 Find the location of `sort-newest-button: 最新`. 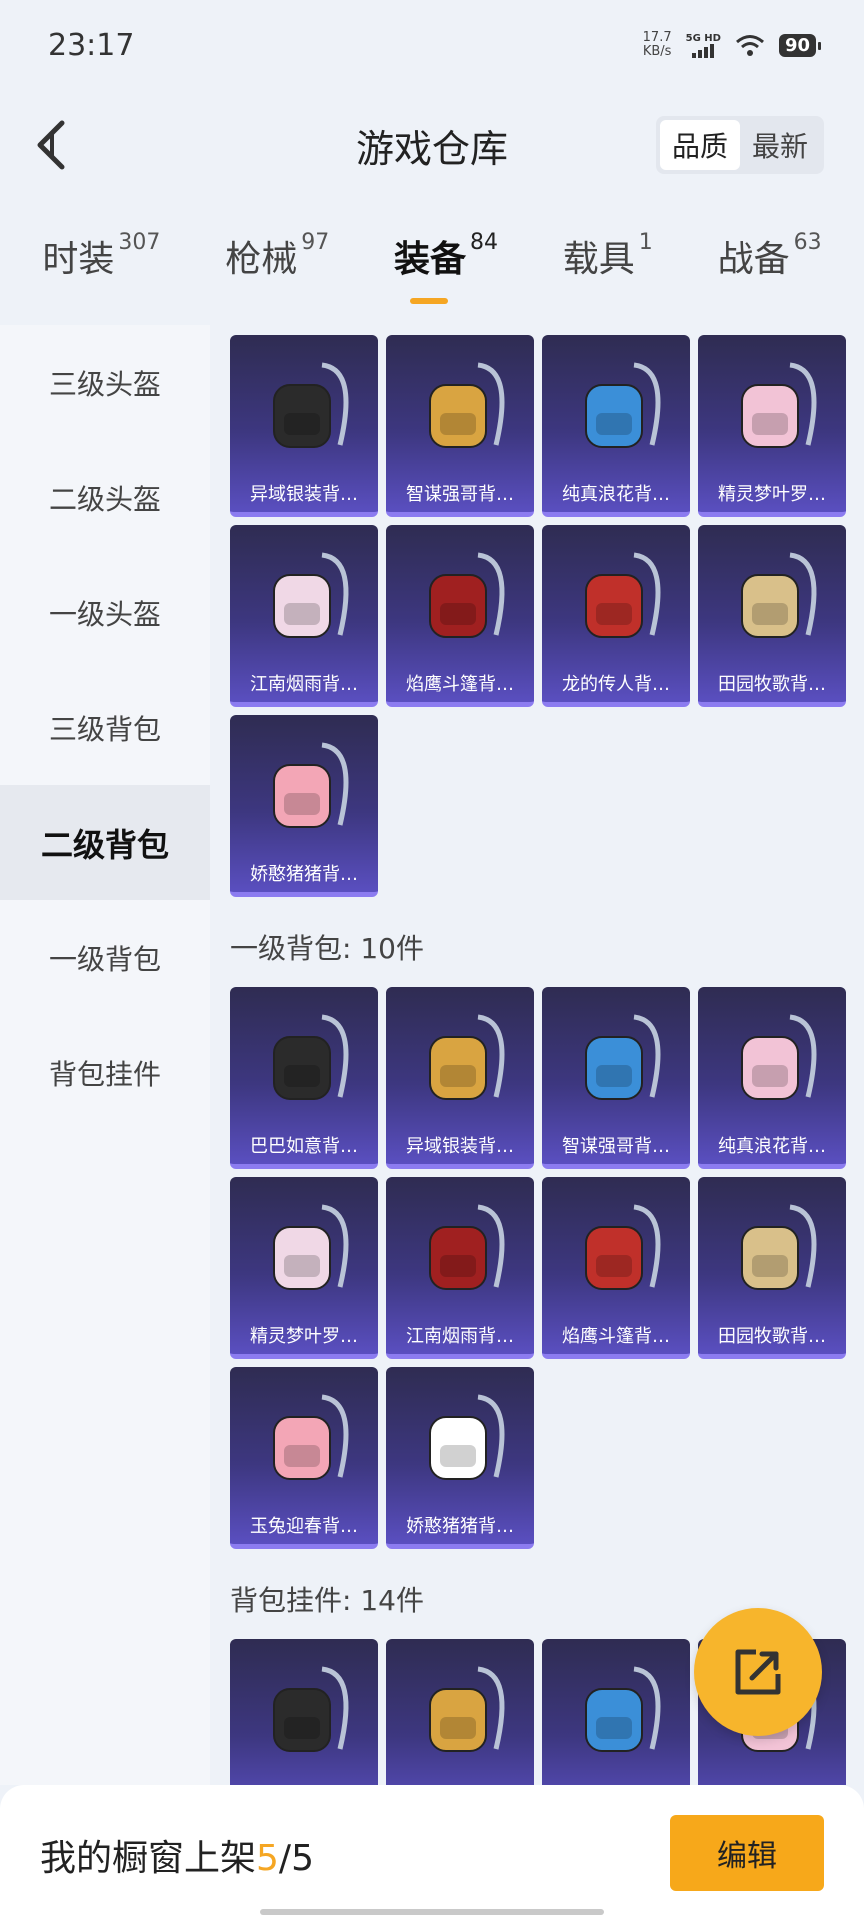

sort-newest-button: 最新 is located at coordinates (780, 145).